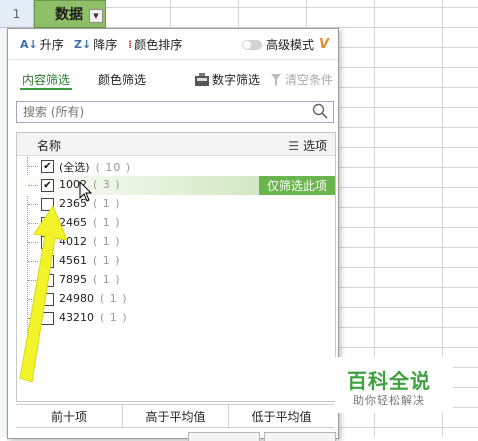 The width and height of the screenshot is (478, 441). I want to click on list-item: 43210 ( 1 ), so click(176, 318).